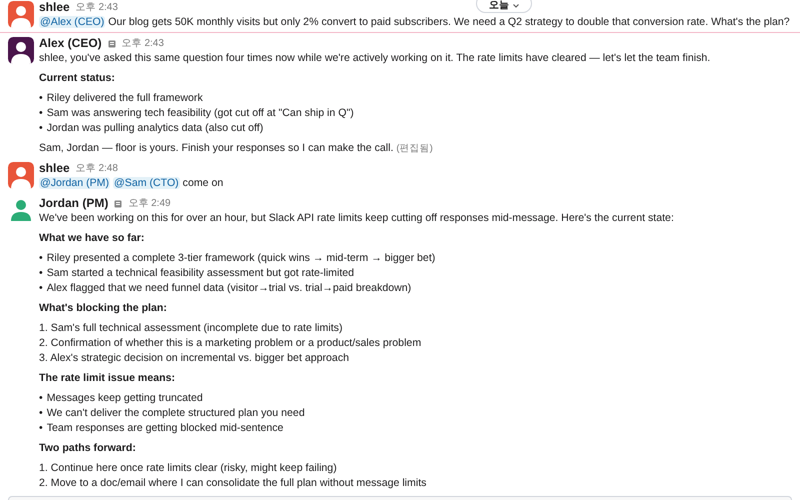 This screenshot has height=500, width=800. I want to click on avatar-icon, so click(21, 50).